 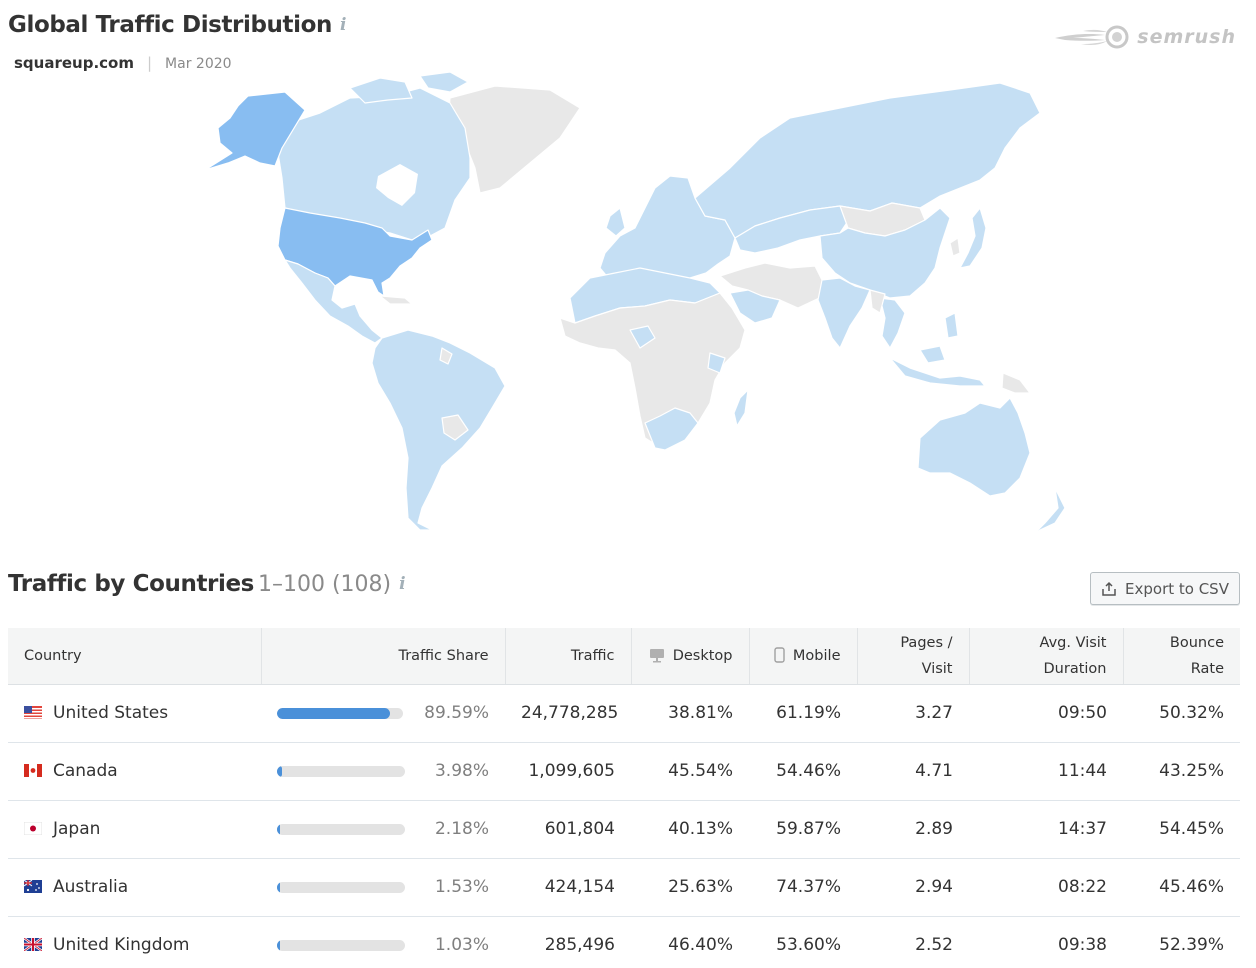 I want to click on region-australia, so click(x=974, y=447).